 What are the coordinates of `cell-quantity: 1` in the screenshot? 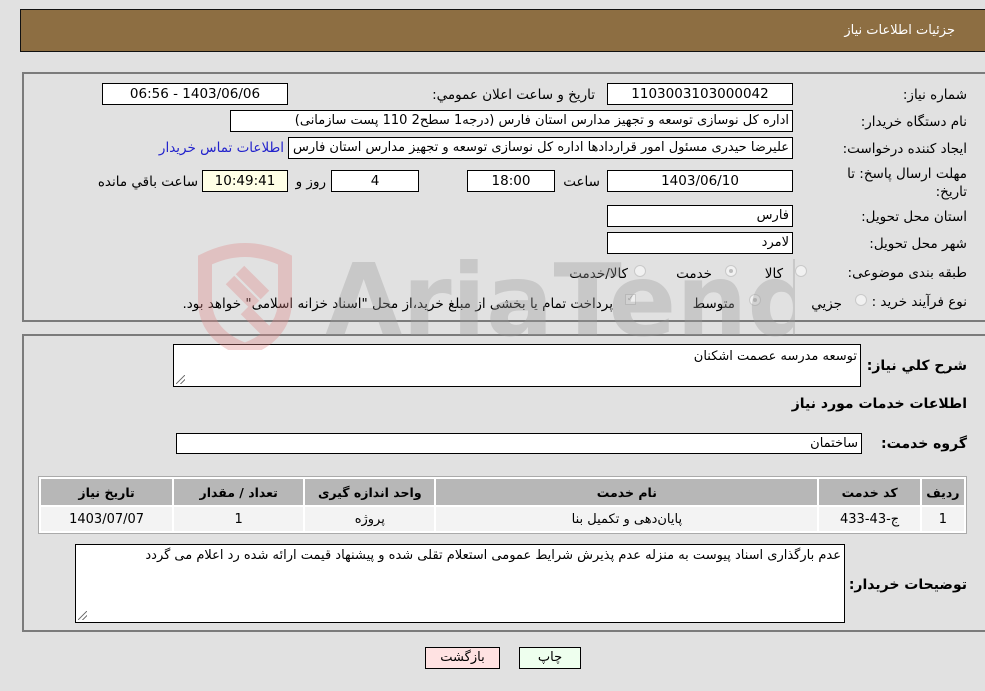 It's located at (239, 519).